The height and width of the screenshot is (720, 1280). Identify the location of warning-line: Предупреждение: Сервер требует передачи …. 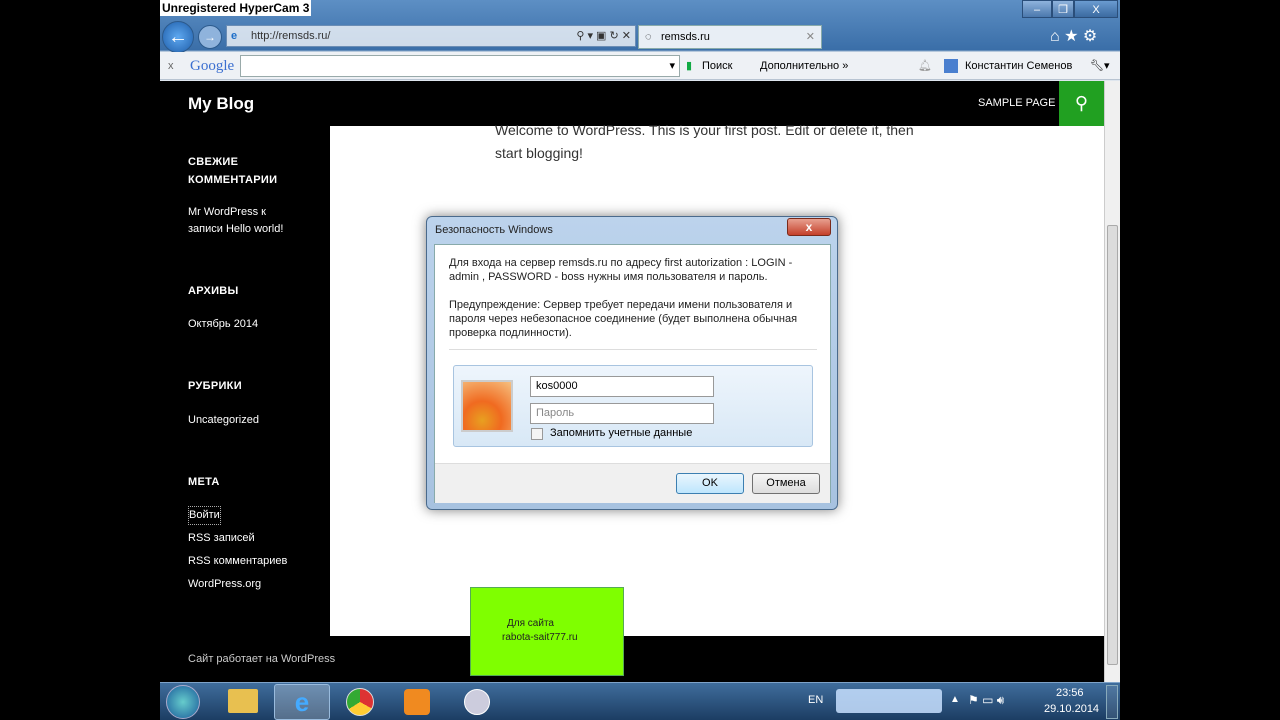
(621, 305).